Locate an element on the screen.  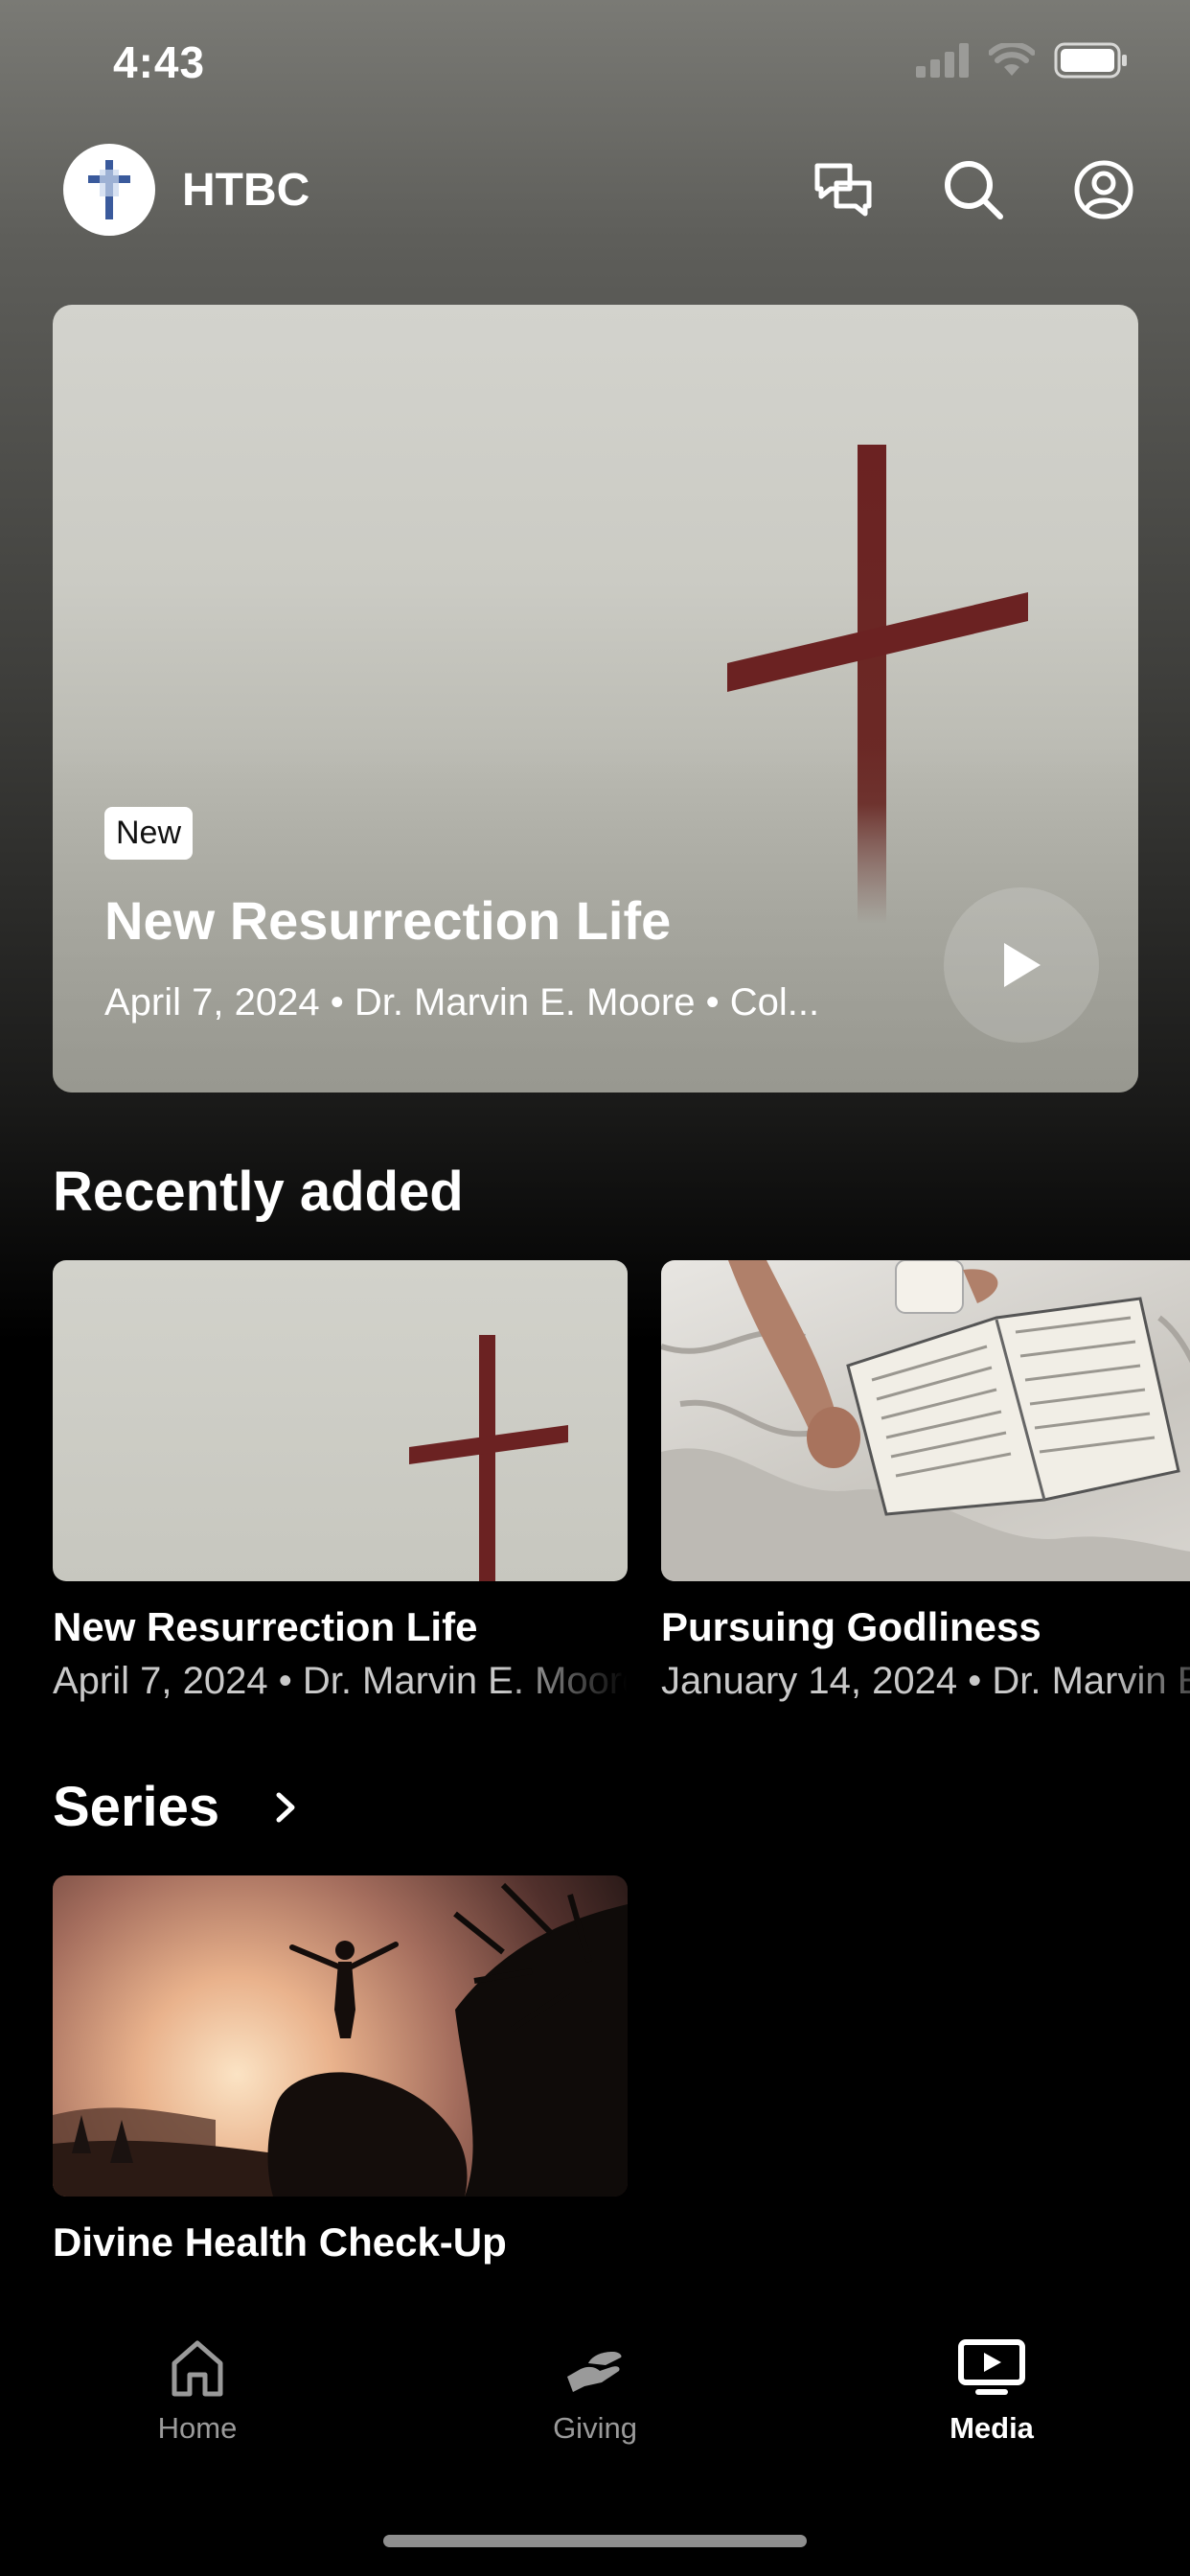
bottom-tab-bar: Home Giving Media is located at coordinates (595, 2405).